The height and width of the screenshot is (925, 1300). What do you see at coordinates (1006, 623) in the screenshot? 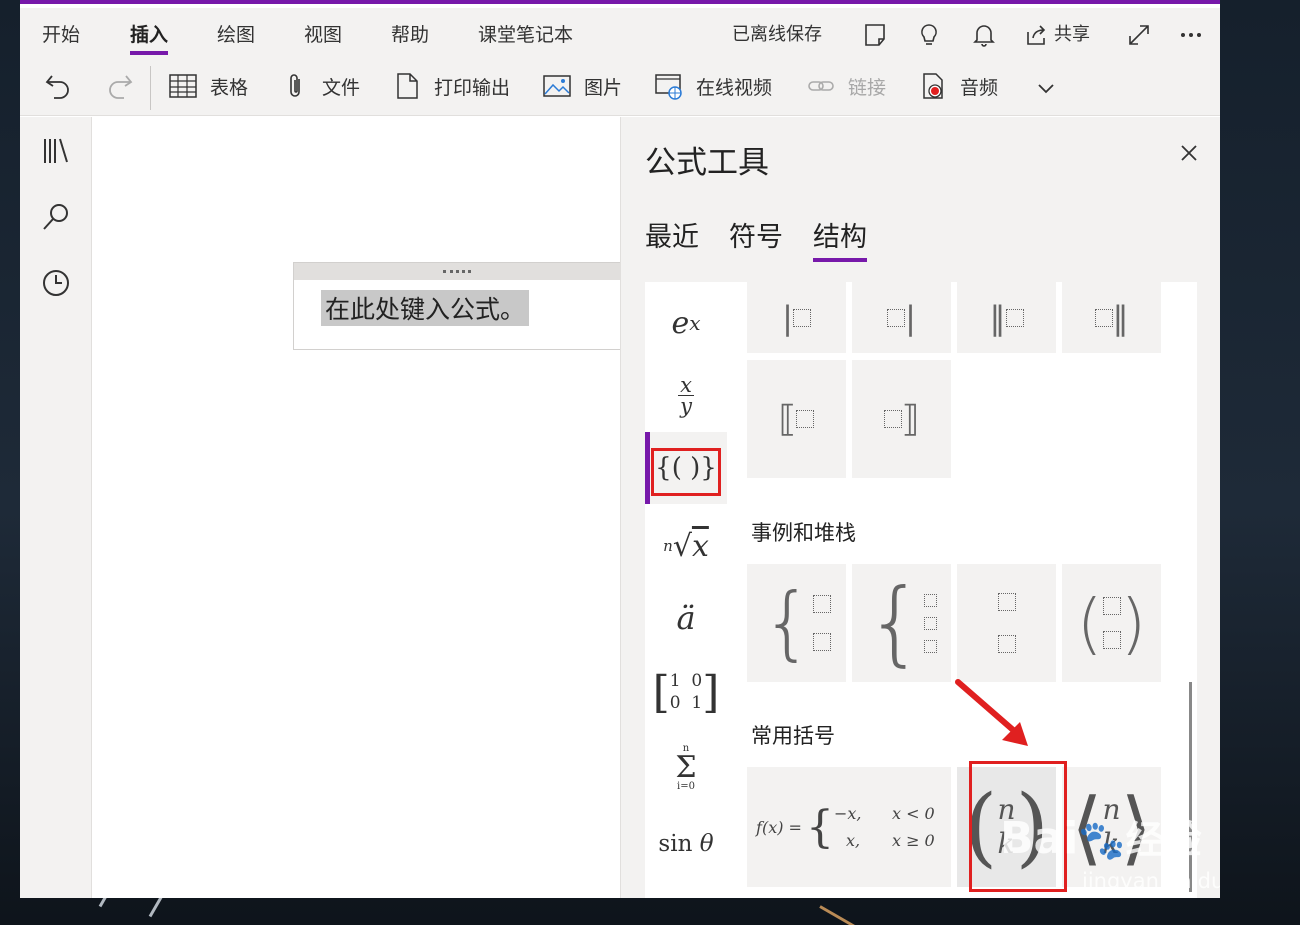
I see `structure-stack` at bounding box center [1006, 623].